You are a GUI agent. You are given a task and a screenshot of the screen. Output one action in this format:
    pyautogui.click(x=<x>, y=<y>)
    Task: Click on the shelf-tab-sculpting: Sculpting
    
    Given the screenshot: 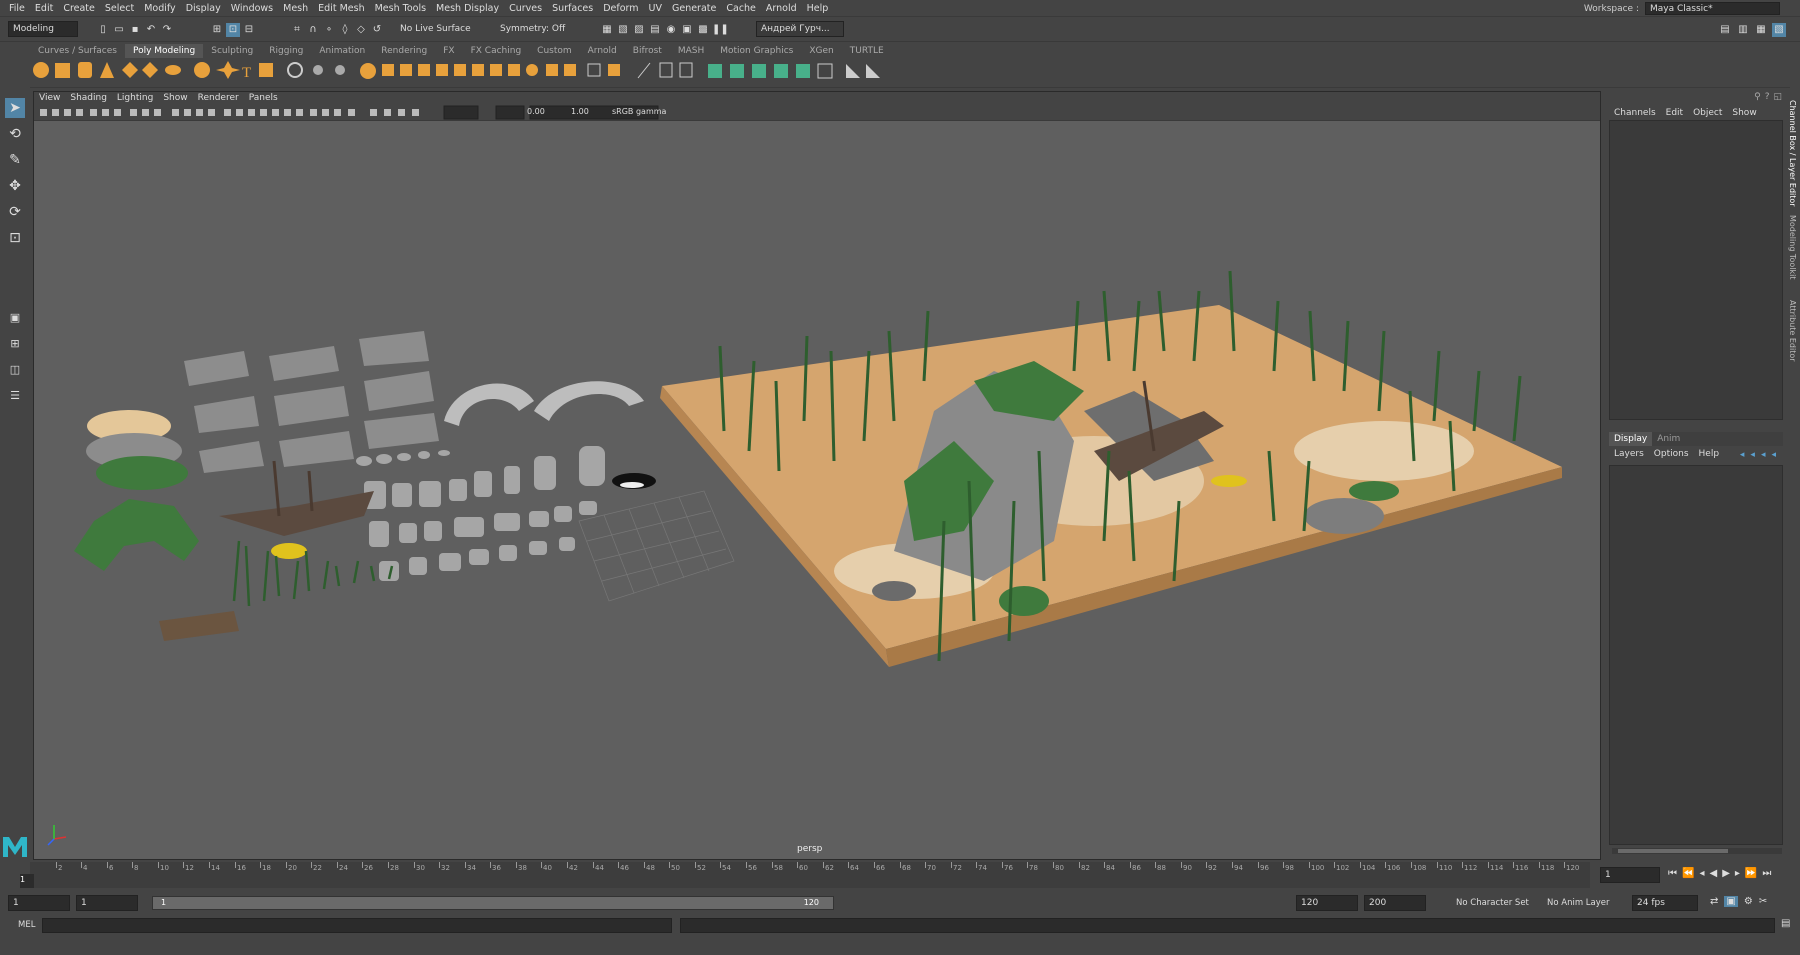 What is the action you would take?
    pyautogui.click(x=232, y=51)
    